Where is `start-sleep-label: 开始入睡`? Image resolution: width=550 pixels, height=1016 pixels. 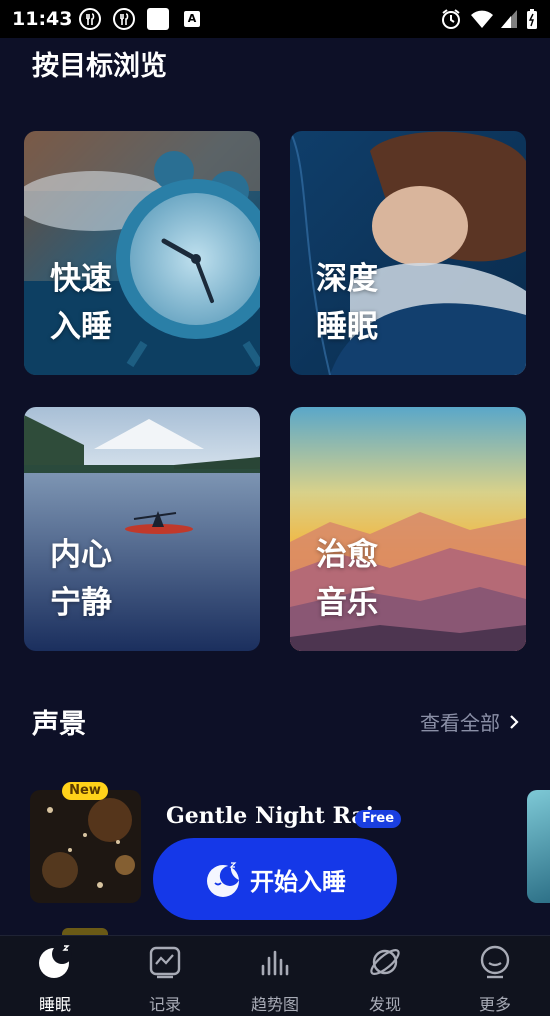
start-sleep-label: 开始入睡 is located at coordinates (298, 881).